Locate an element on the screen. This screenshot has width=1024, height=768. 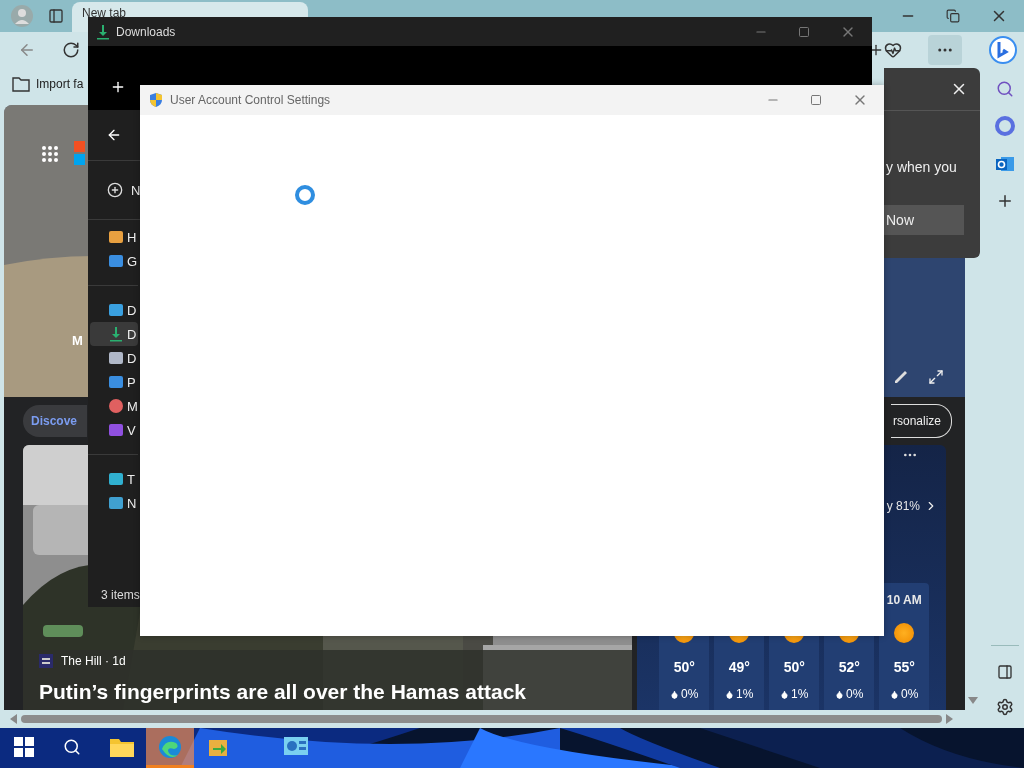
feed-tab: Discove is located at coordinates (55, 421).